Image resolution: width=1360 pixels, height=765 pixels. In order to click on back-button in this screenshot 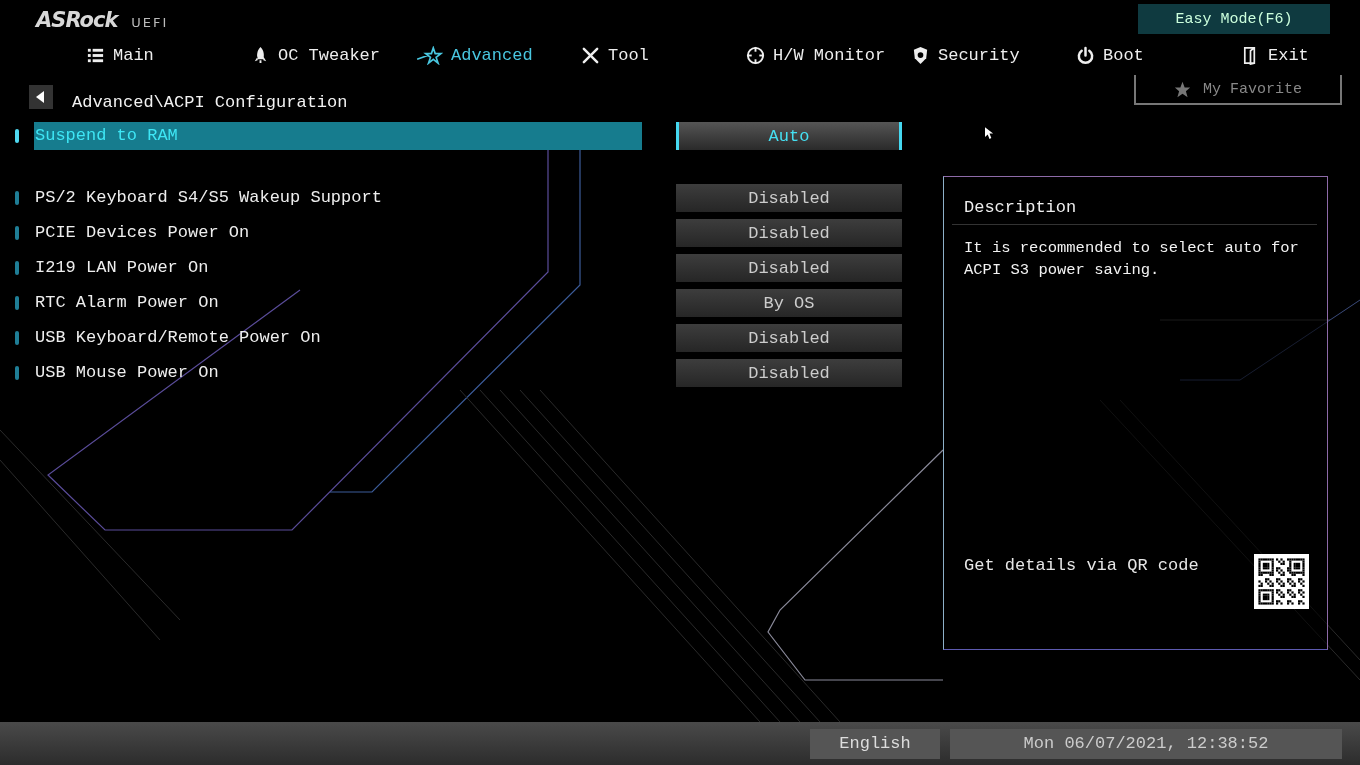, I will do `click(41, 97)`.